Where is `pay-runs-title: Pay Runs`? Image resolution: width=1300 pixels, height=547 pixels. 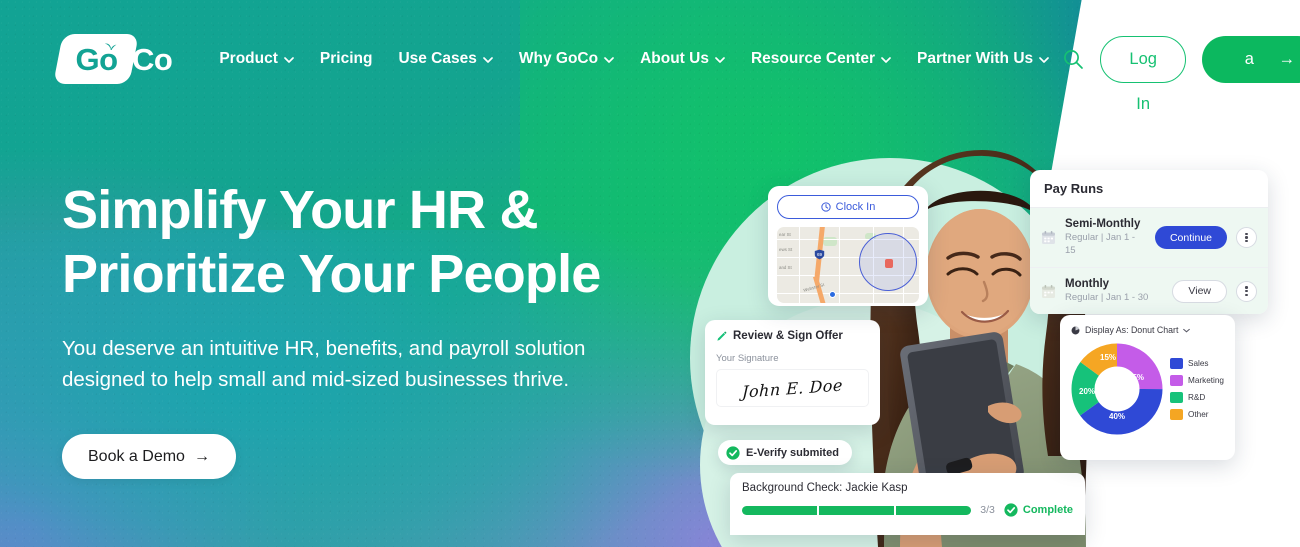 pay-runs-title: Pay Runs is located at coordinates (1149, 189).